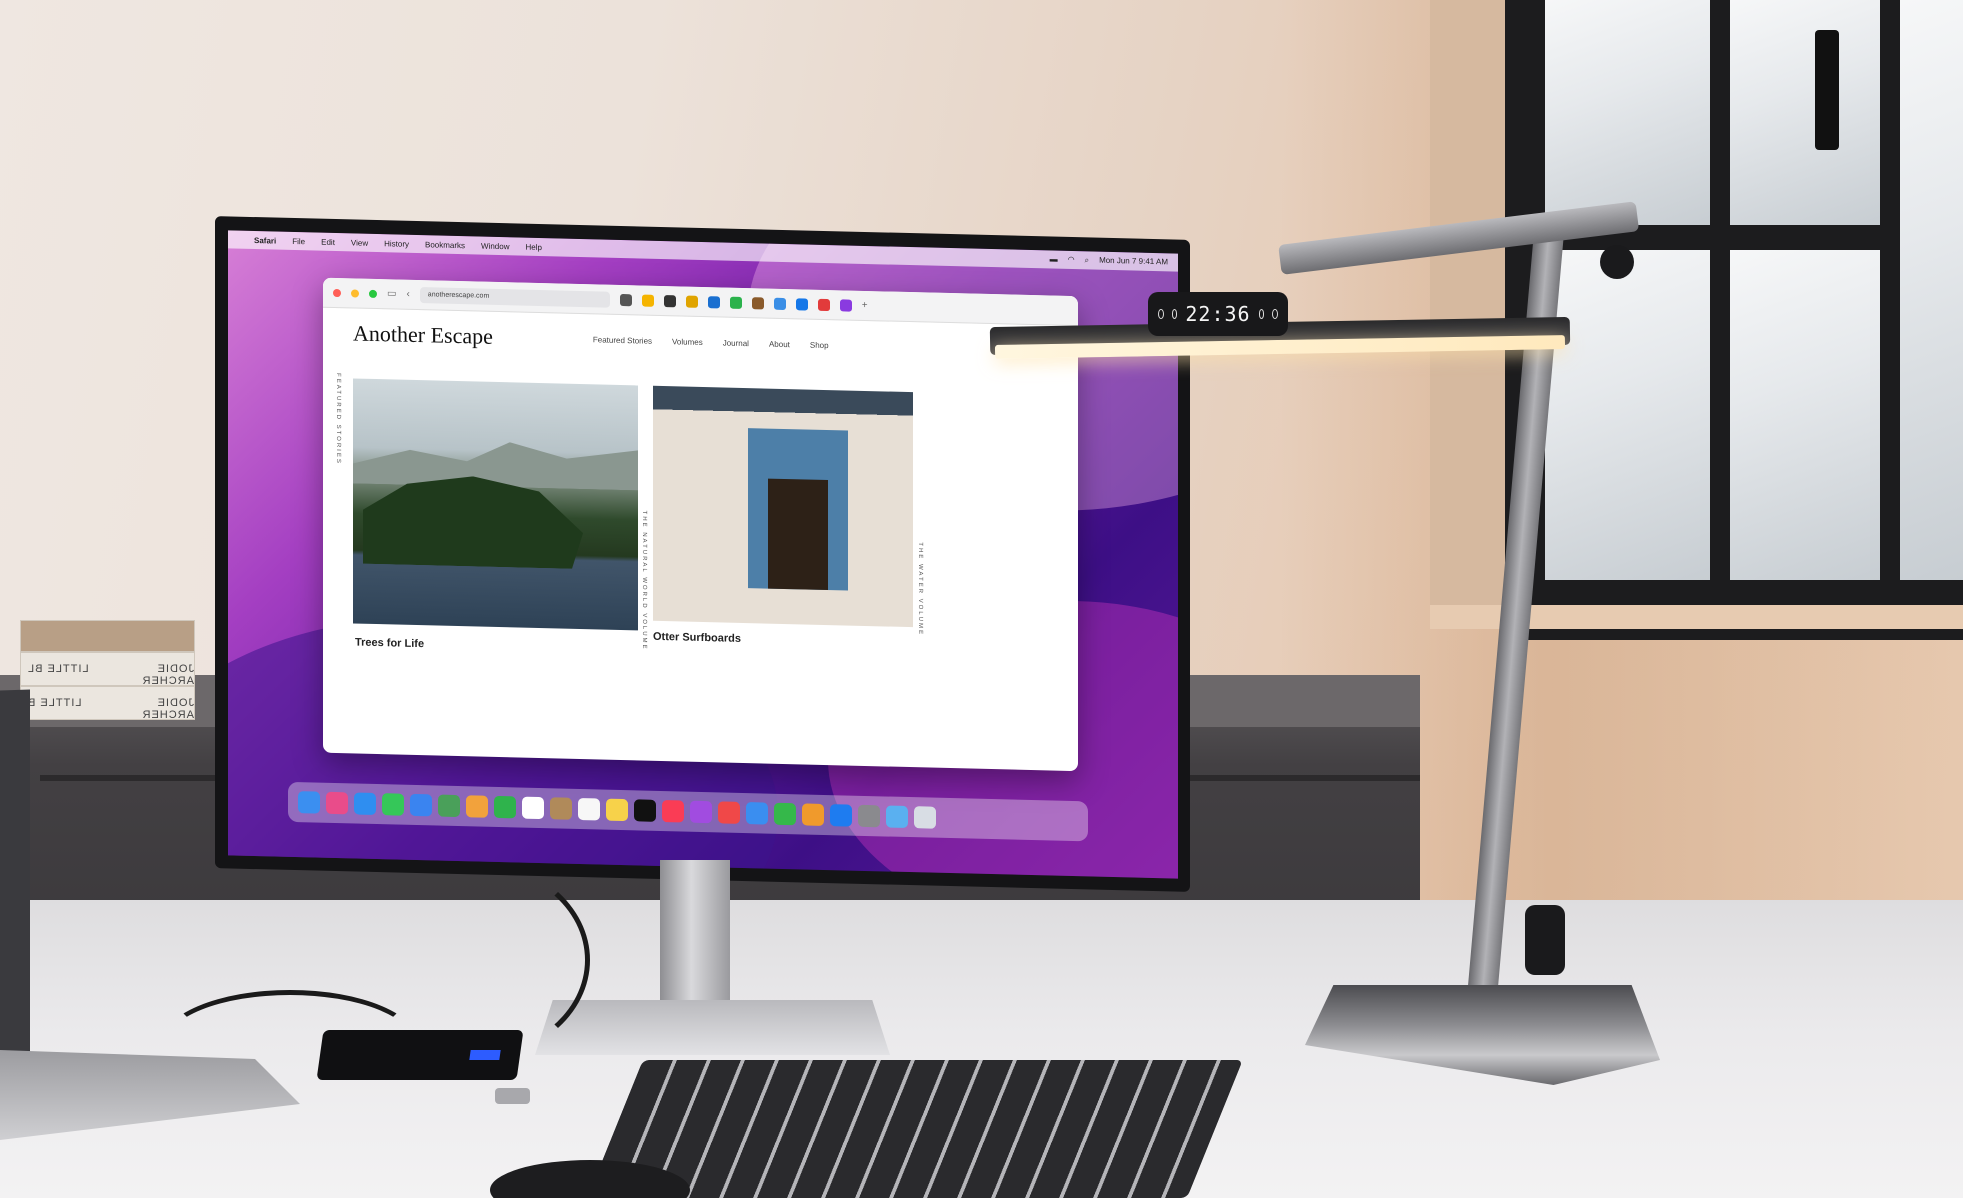 Image resolution: width=1963 pixels, height=1198 pixels. Describe the element at coordinates (865, 305) in the screenshot. I see `new-tab-icon: +` at that location.